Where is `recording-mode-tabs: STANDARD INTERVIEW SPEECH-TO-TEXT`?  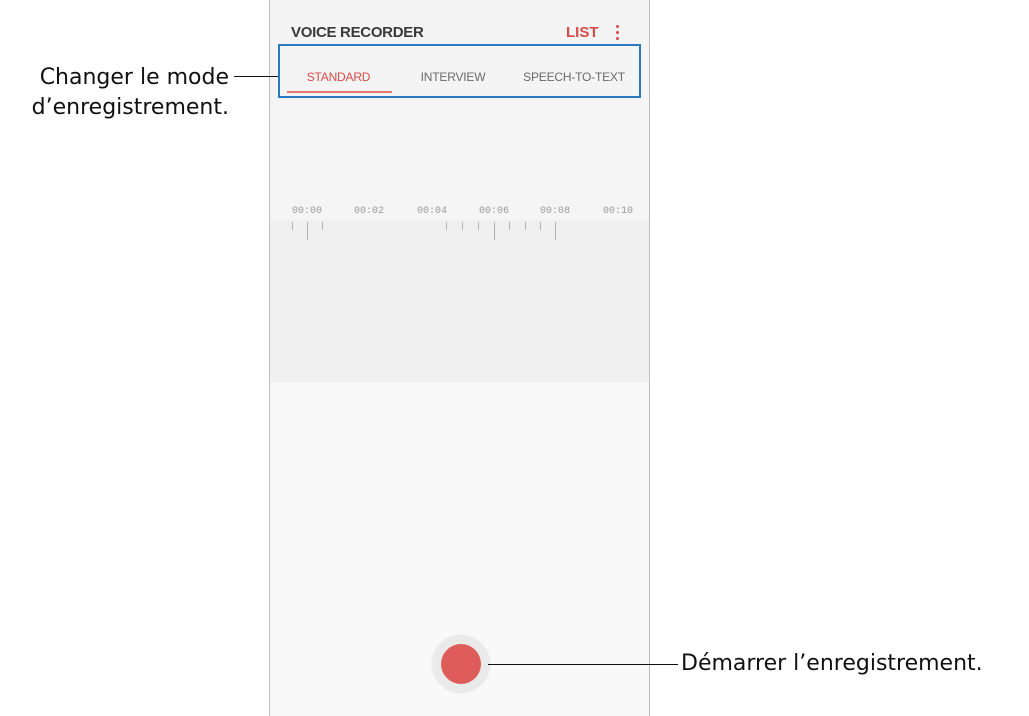
recording-mode-tabs: STANDARD INTERVIEW SPEECH-TO-TEXT is located at coordinates (459, 77).